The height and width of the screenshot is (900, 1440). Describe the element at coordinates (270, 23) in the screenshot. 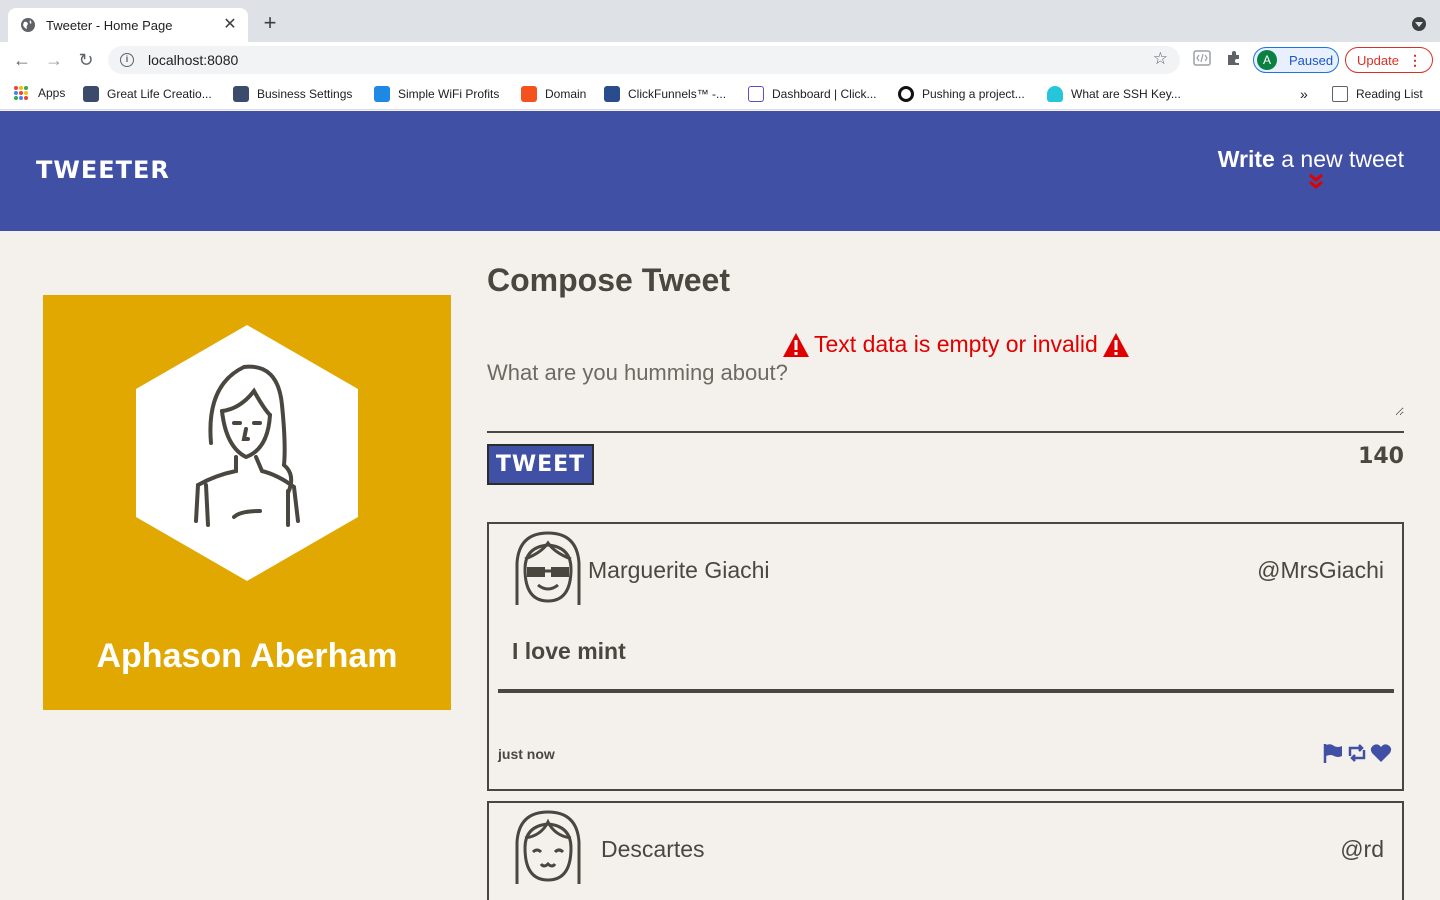

I see `new-tab-icon: +` at that location.